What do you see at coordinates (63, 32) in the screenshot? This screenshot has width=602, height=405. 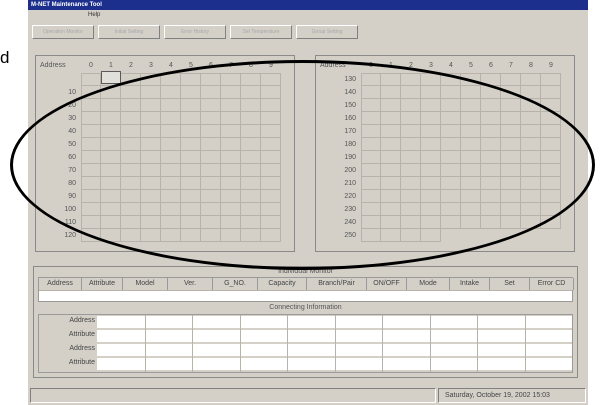 I see `toolbar-button: Operation Monitor` at bounding box center [63, 32].